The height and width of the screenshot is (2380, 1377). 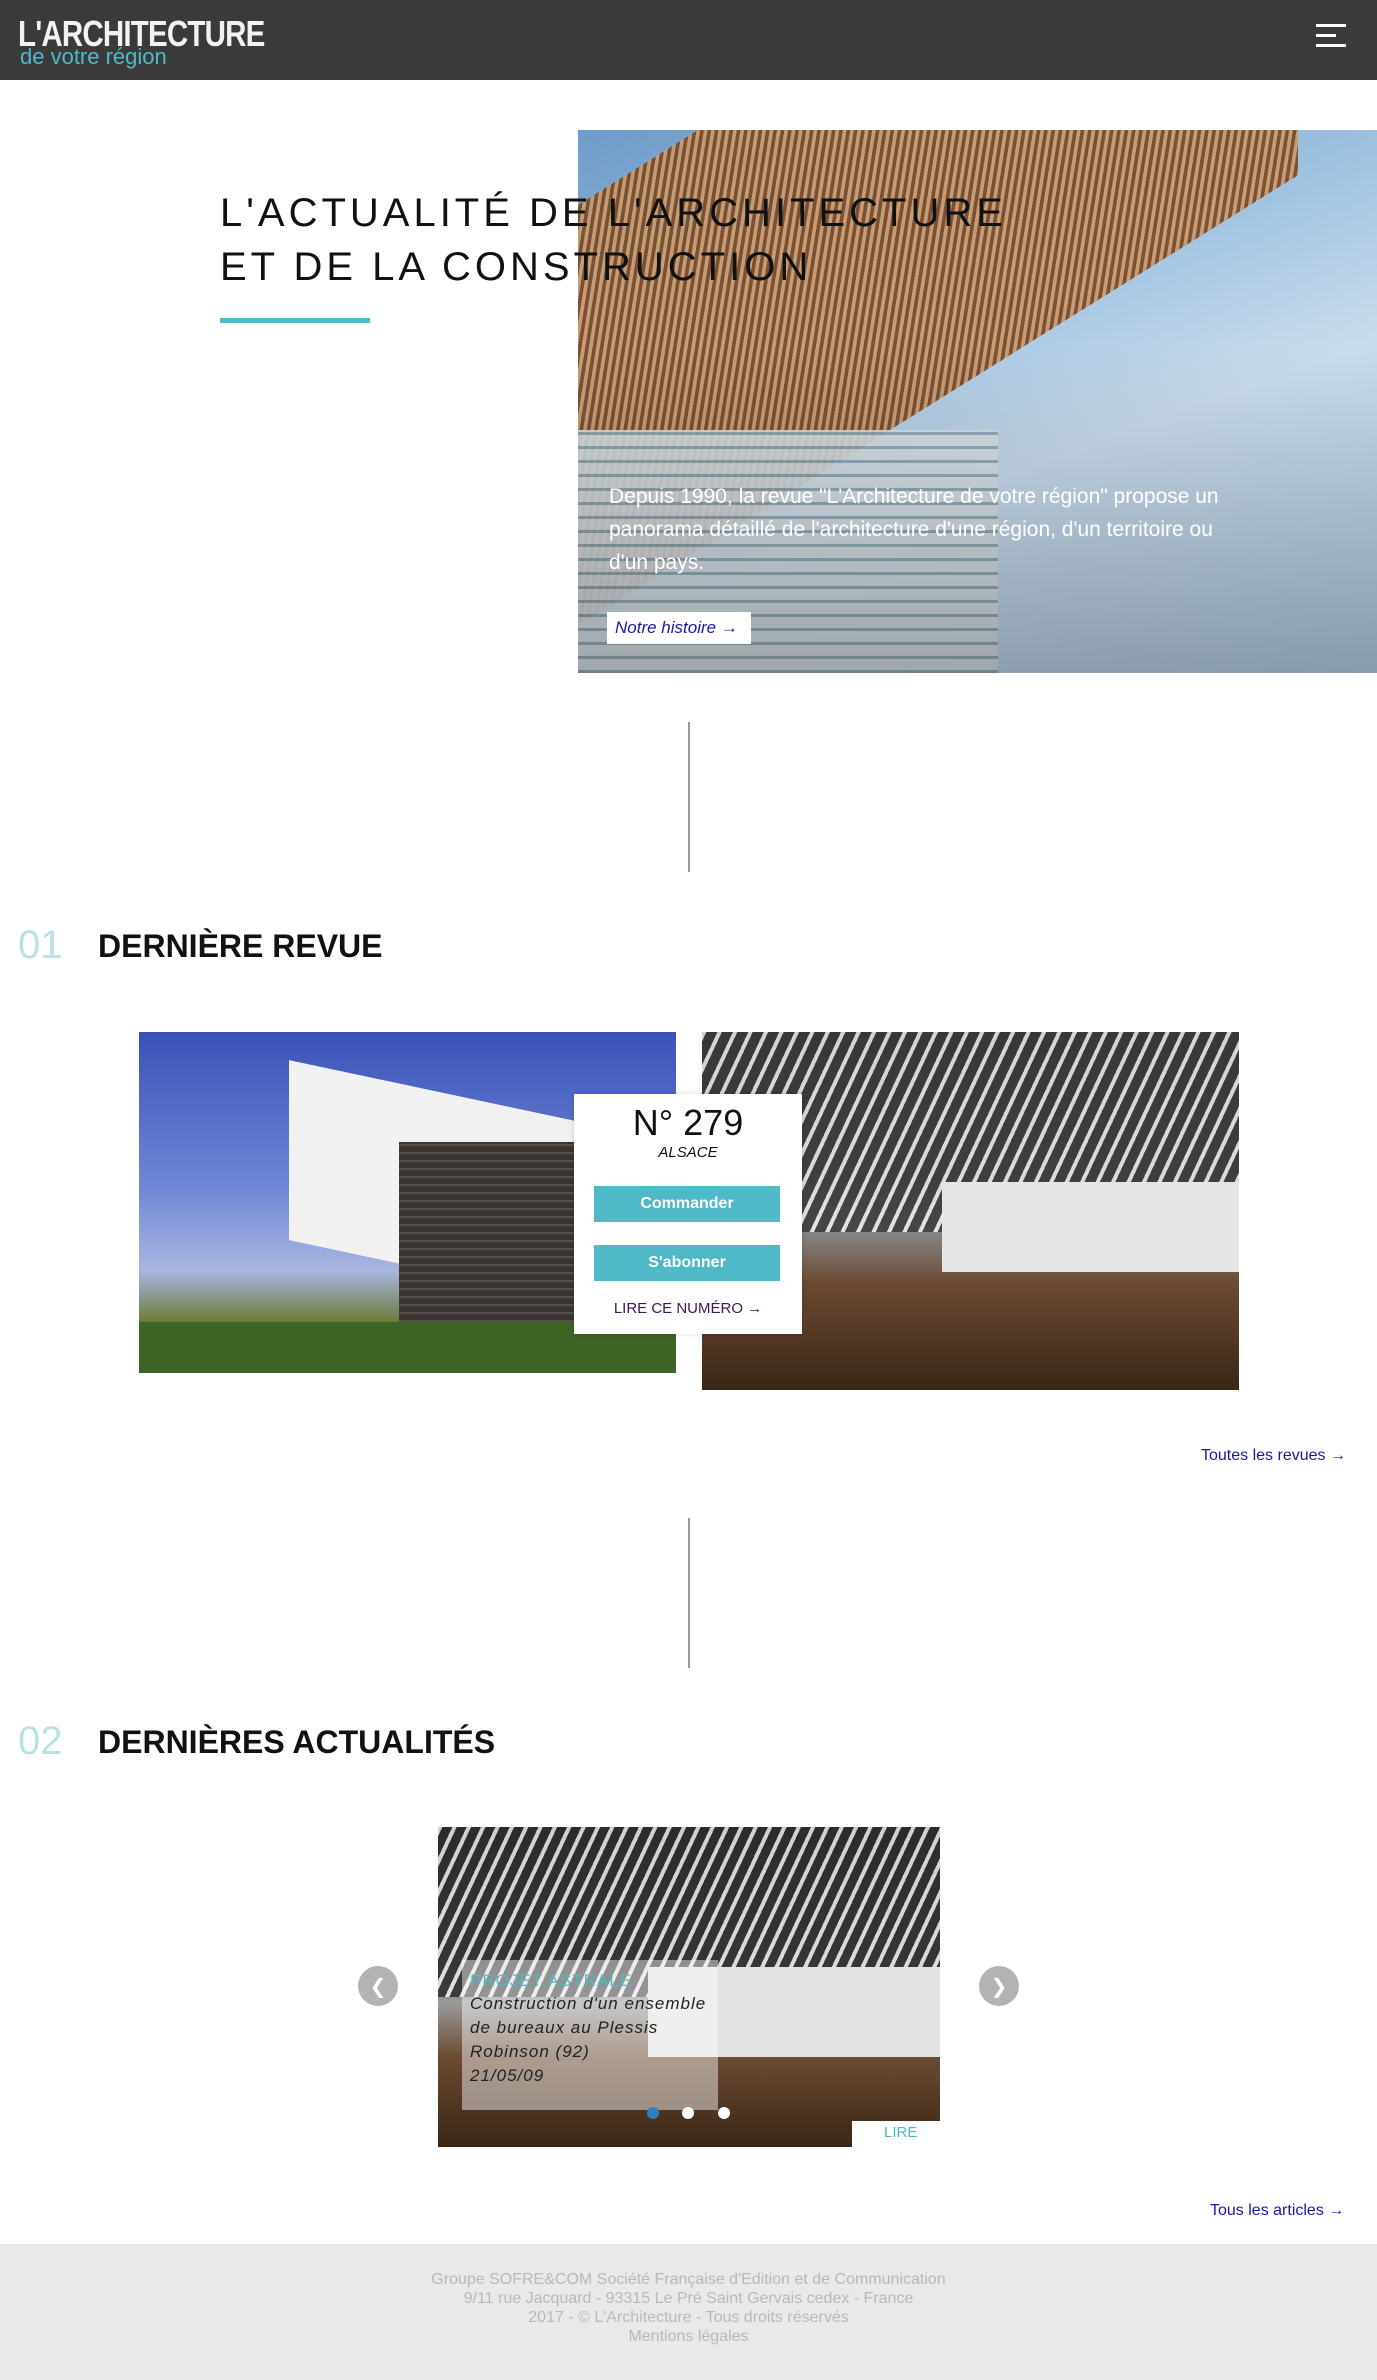 What do you see at coordinates (688, 2336) in the screenshot?
I see `legal-notice-link: Mentions légales` at bounding box center [688, 2336].